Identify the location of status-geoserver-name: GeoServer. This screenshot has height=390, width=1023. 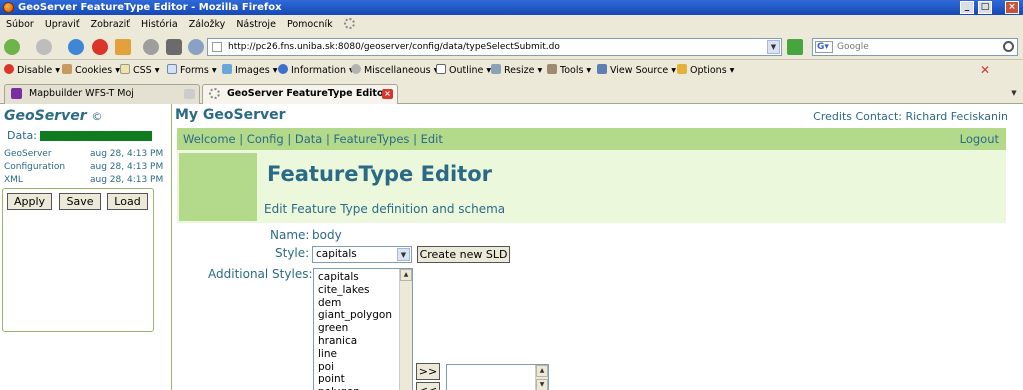
(28, 154).